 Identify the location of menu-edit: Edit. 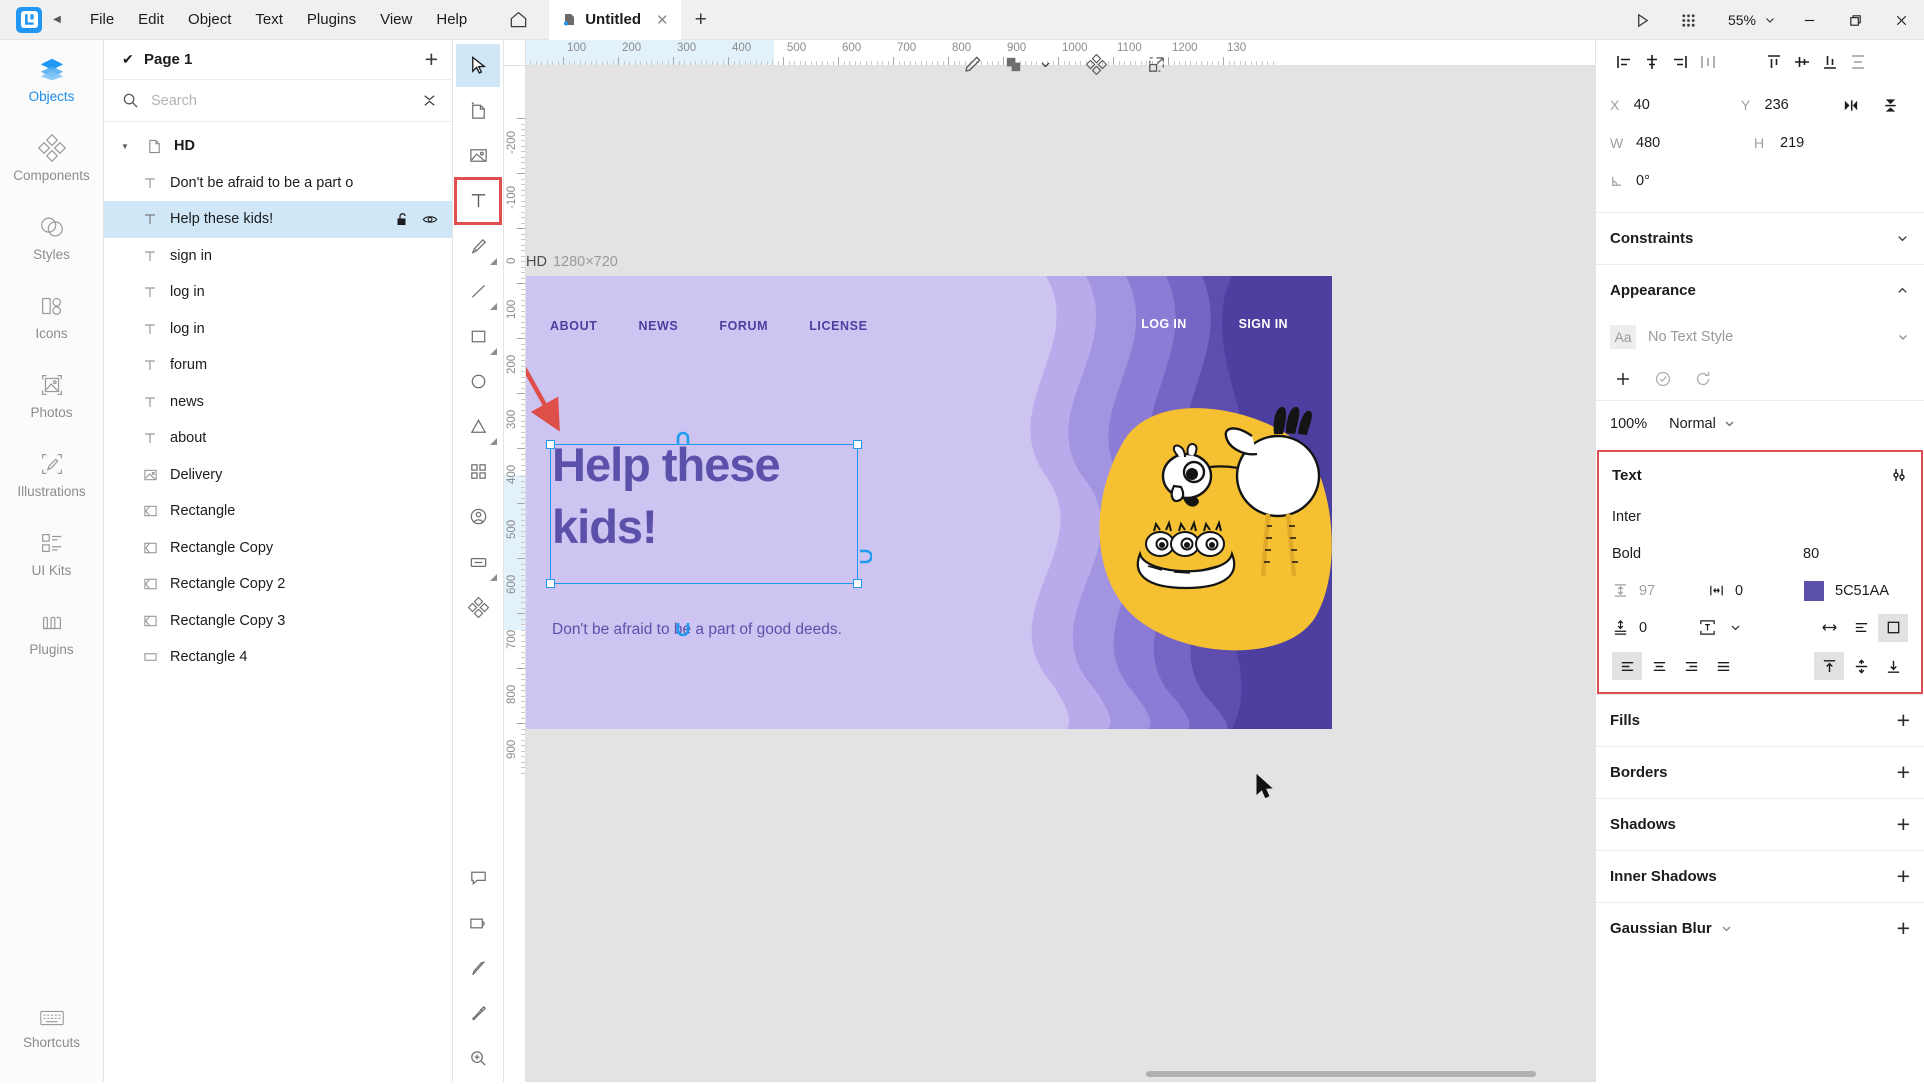
(151, 19).